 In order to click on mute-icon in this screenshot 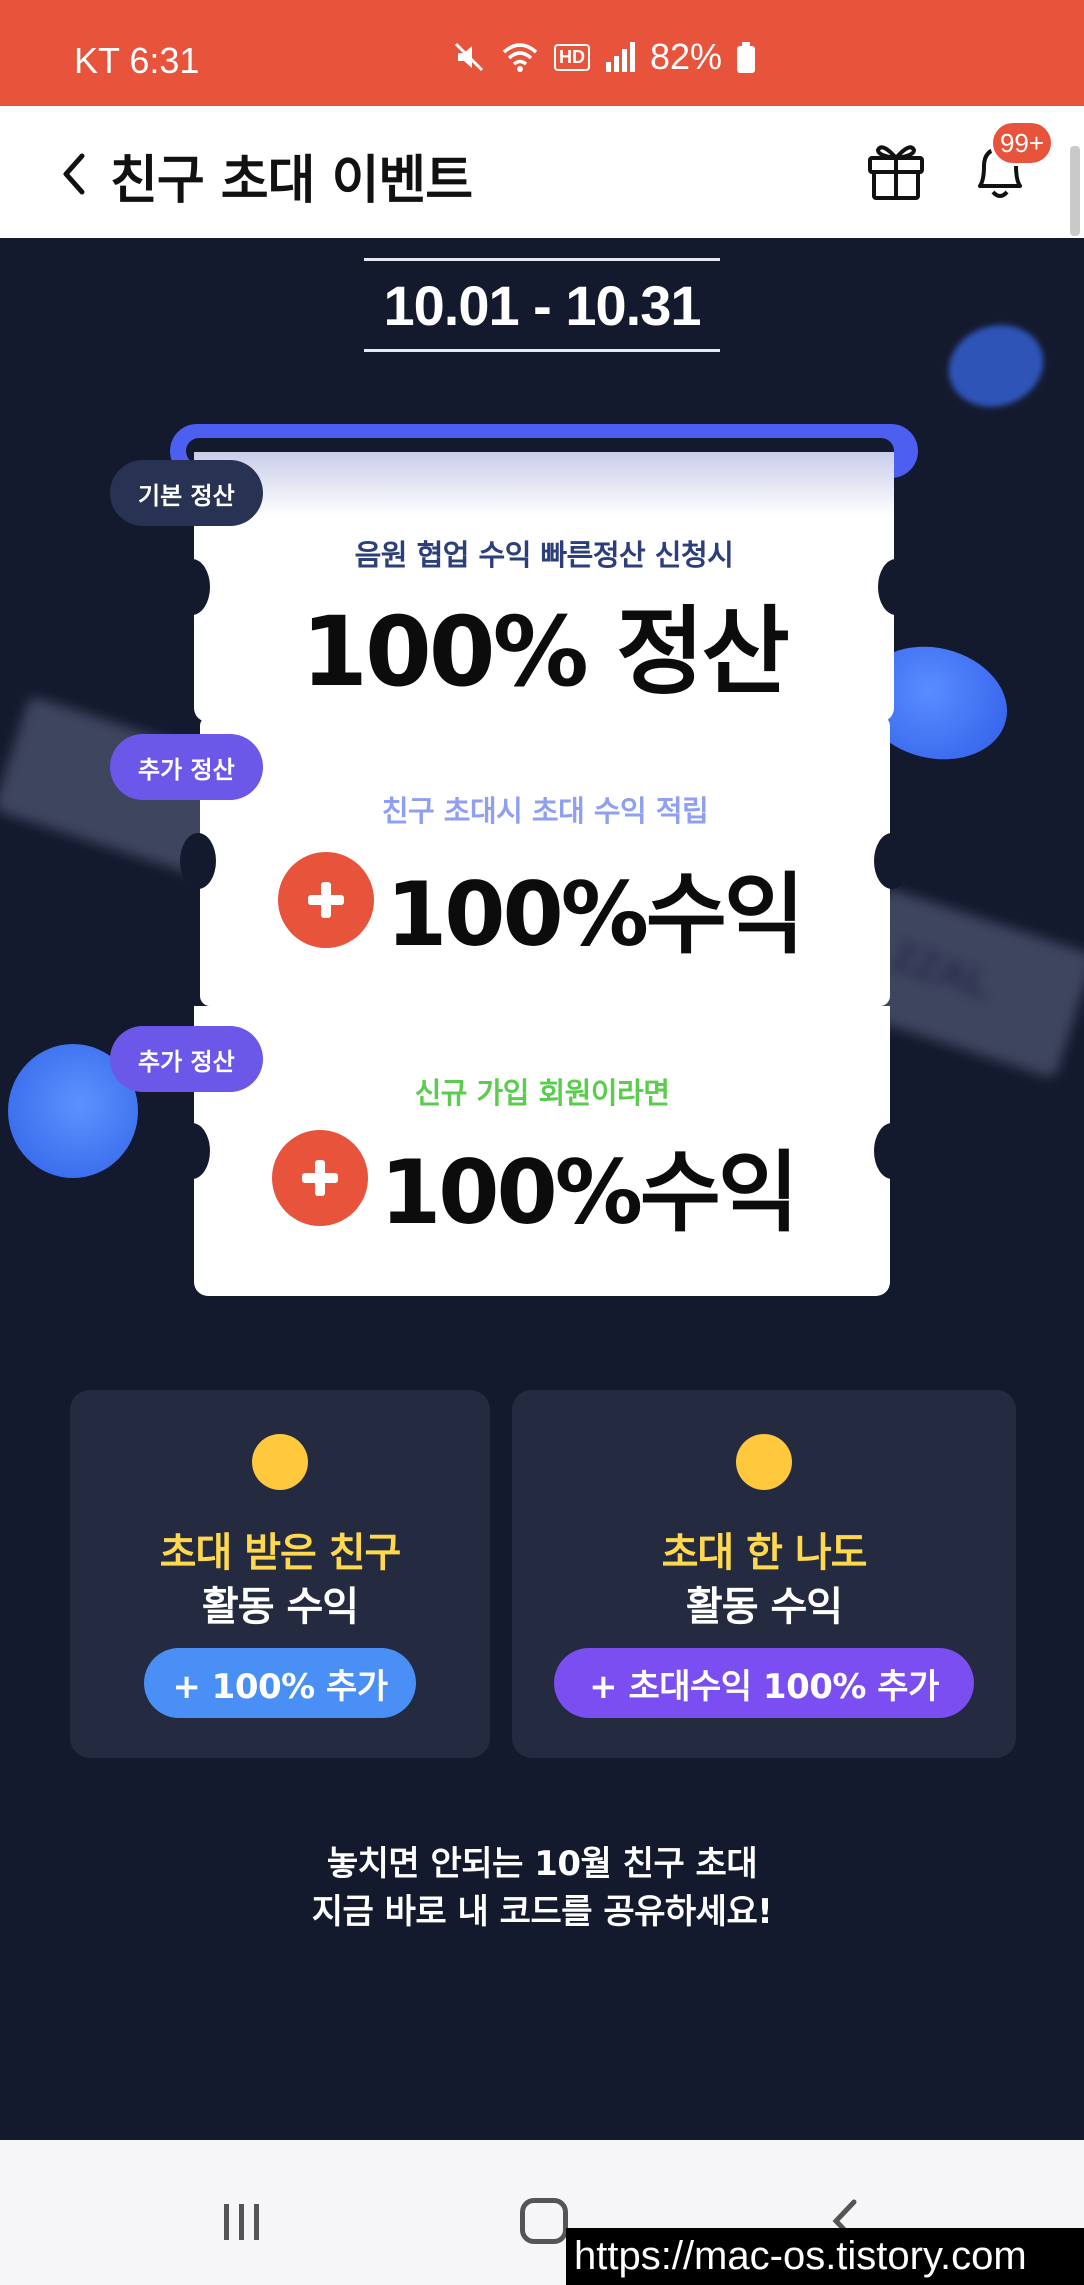, I will do `click(469, 57)`.